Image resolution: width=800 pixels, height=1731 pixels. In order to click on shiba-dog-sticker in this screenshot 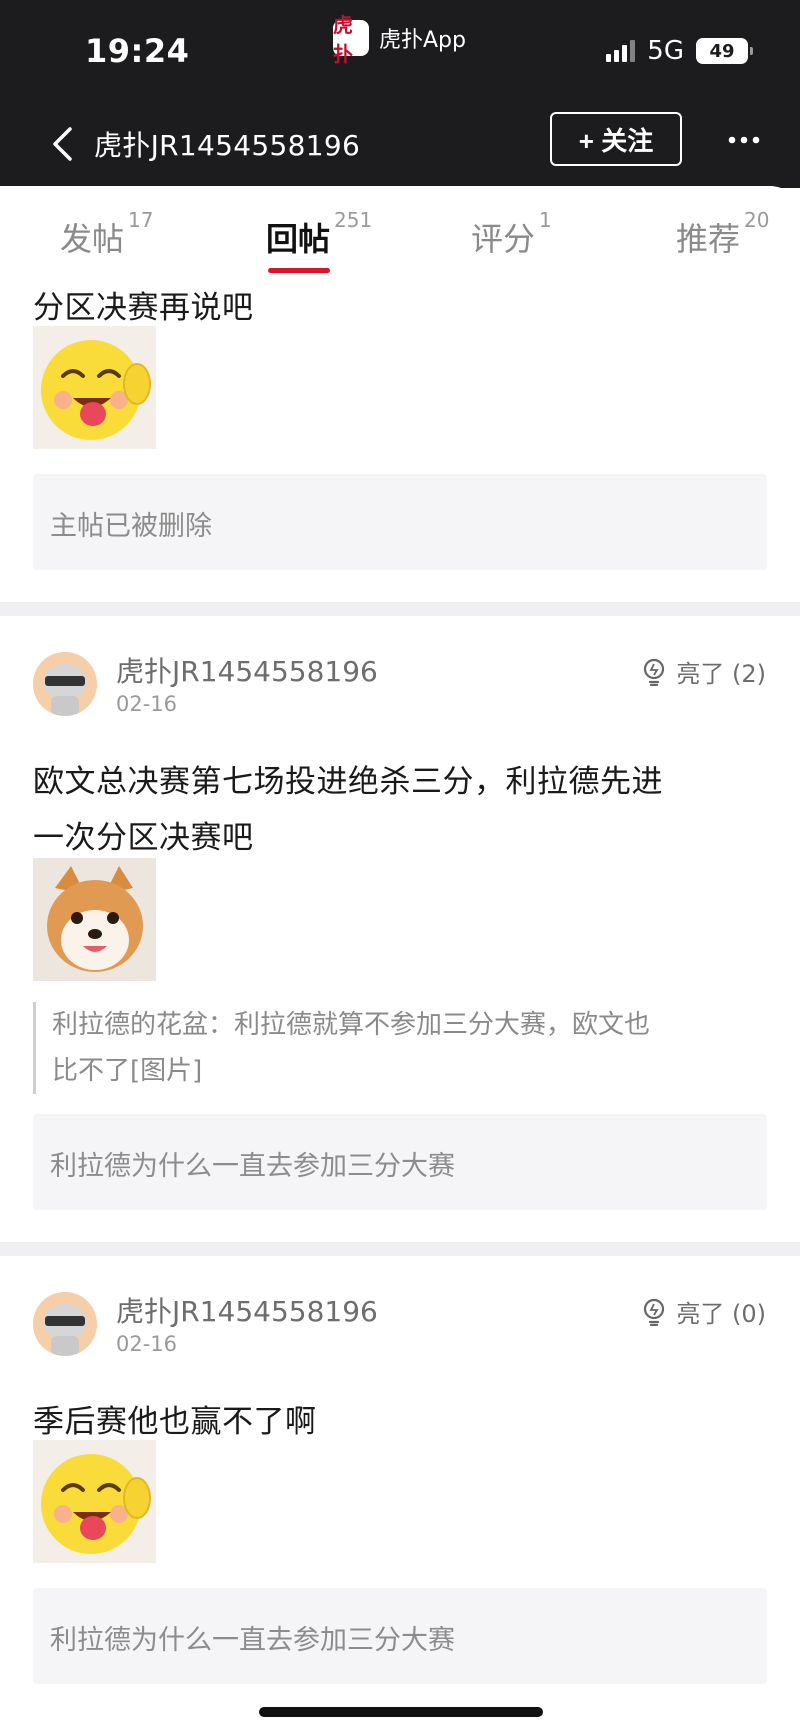, I will do `click(94, 919)`.